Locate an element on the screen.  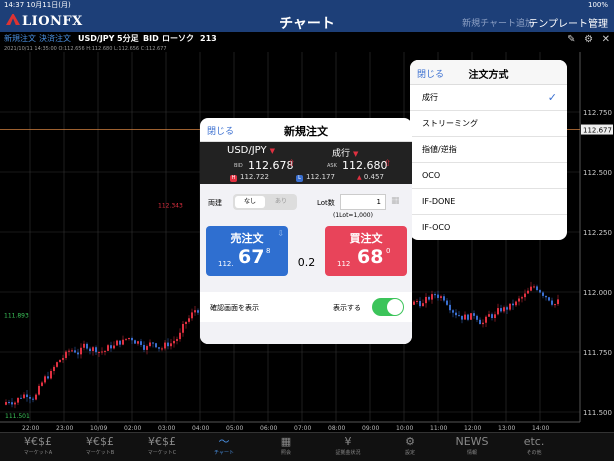
order-type-option-label: 成行 is located at coordinates (430, 97).